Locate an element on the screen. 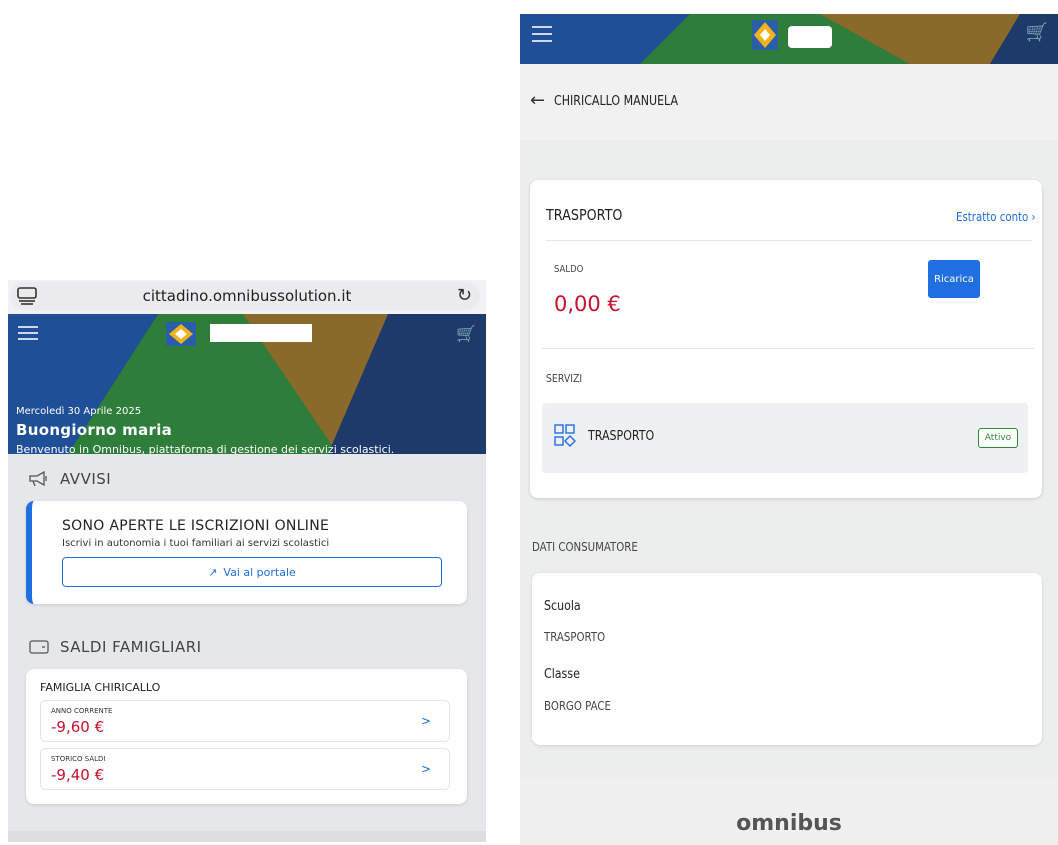  megaphone-icon is located at coordinates (38, 479).